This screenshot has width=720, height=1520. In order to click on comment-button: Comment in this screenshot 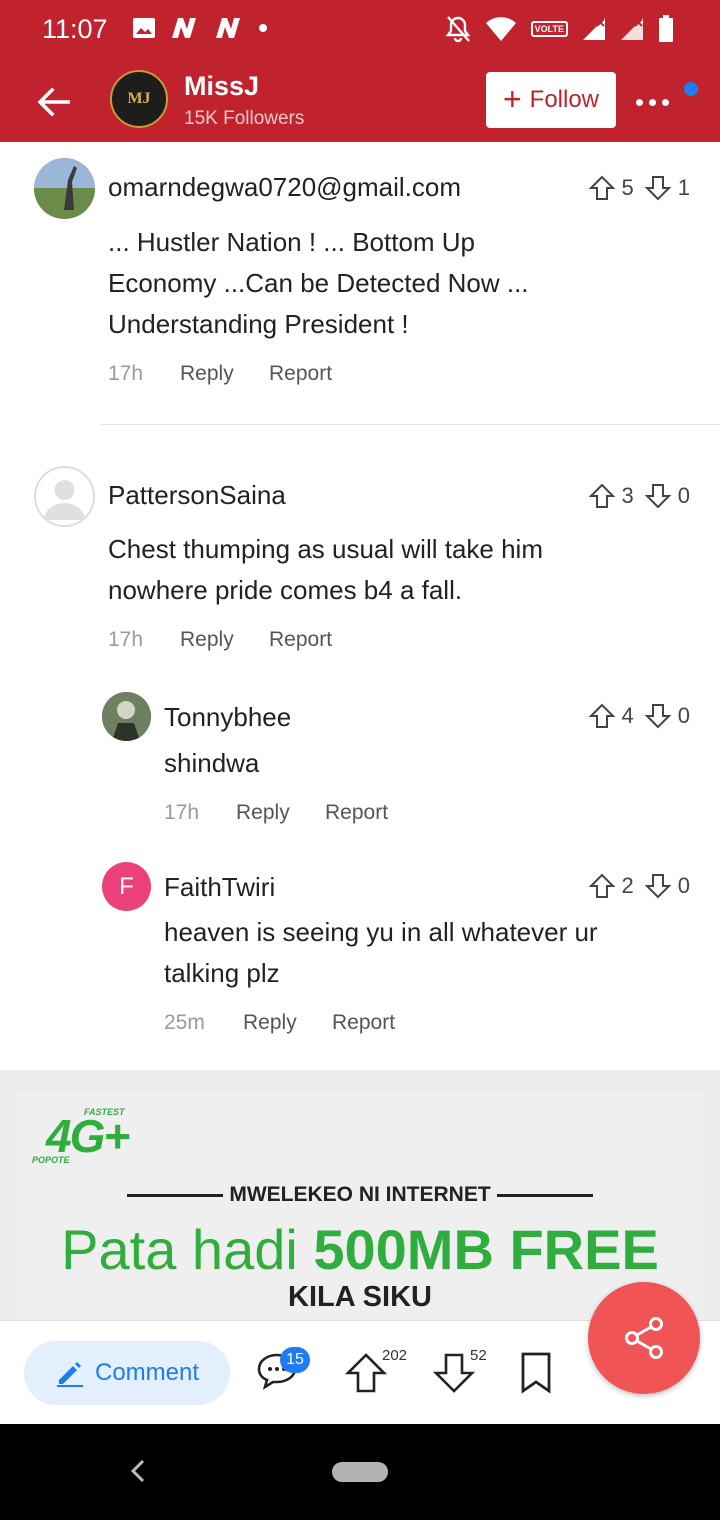, I will do `click(127, 1373)`.